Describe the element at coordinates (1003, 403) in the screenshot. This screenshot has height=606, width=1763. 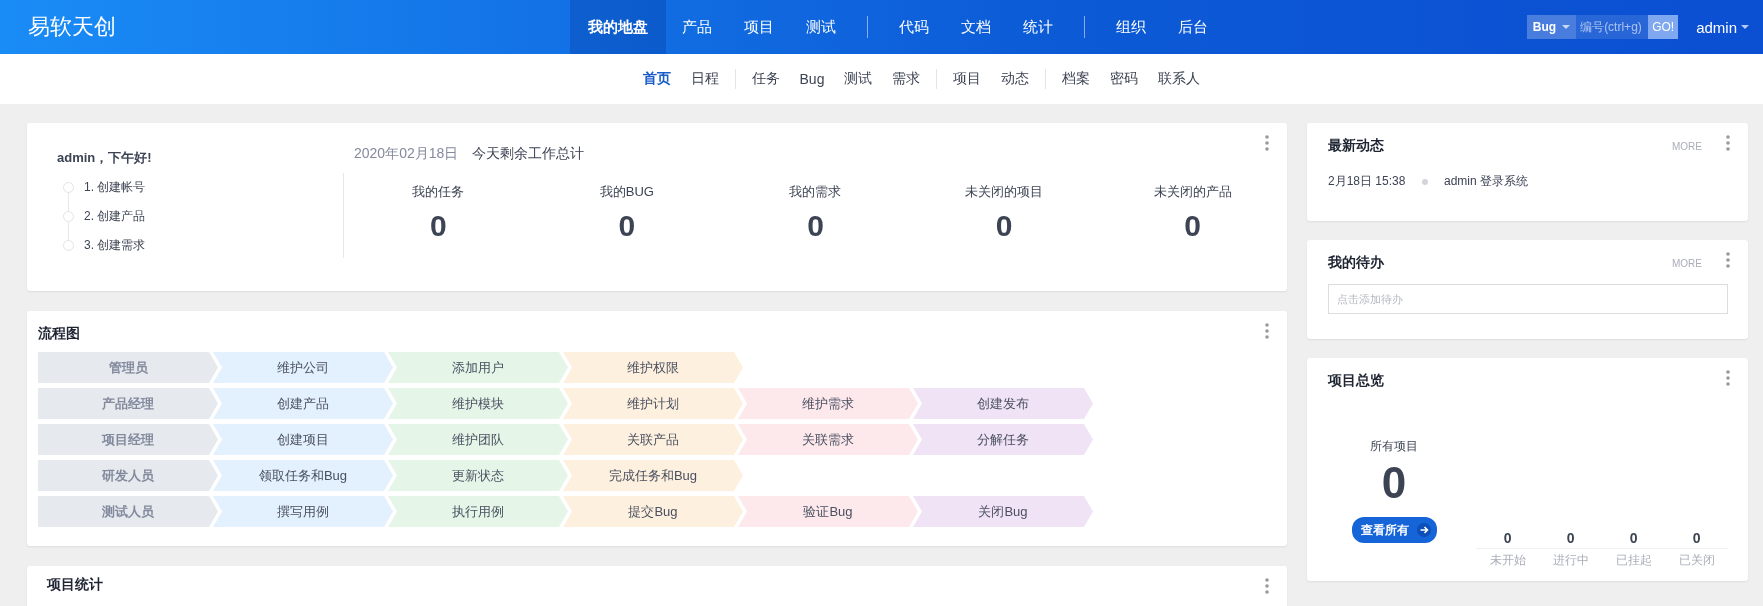
I see `flow-step: 创建发布` at that location.